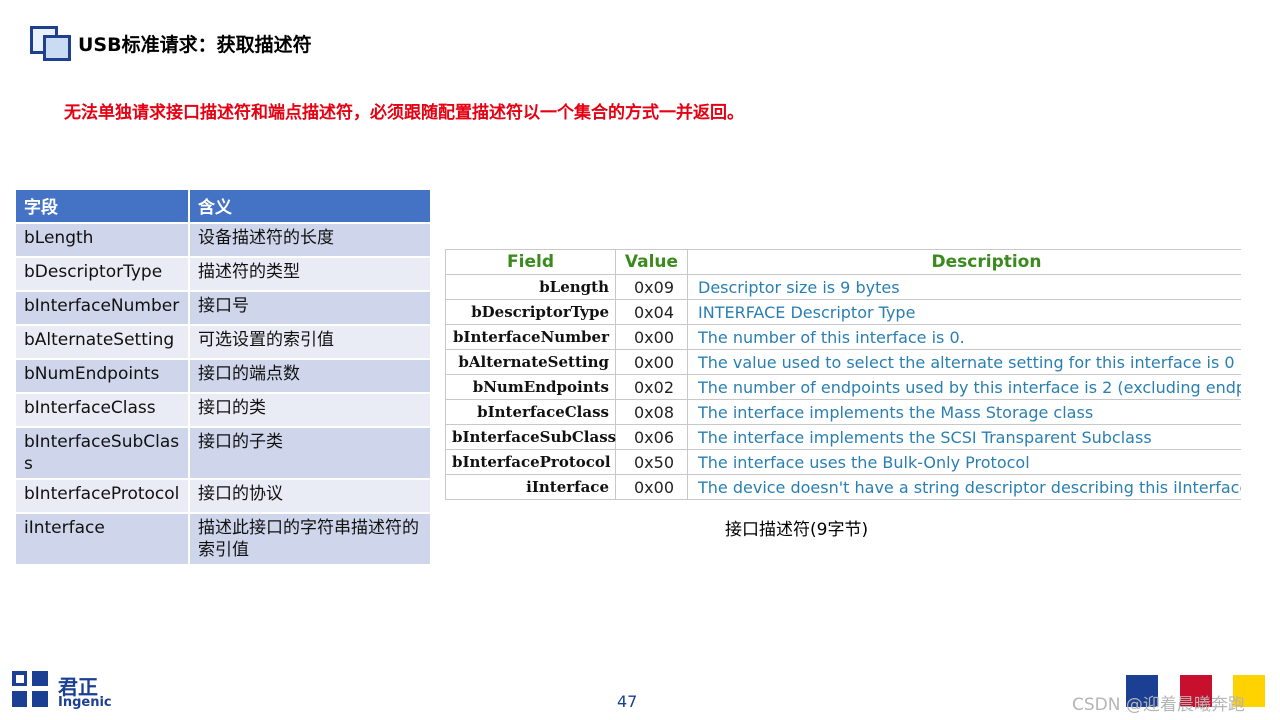 This screenshot has width=1280, height=720. I want to click on value-cell: 0x50, so click(651, 462).